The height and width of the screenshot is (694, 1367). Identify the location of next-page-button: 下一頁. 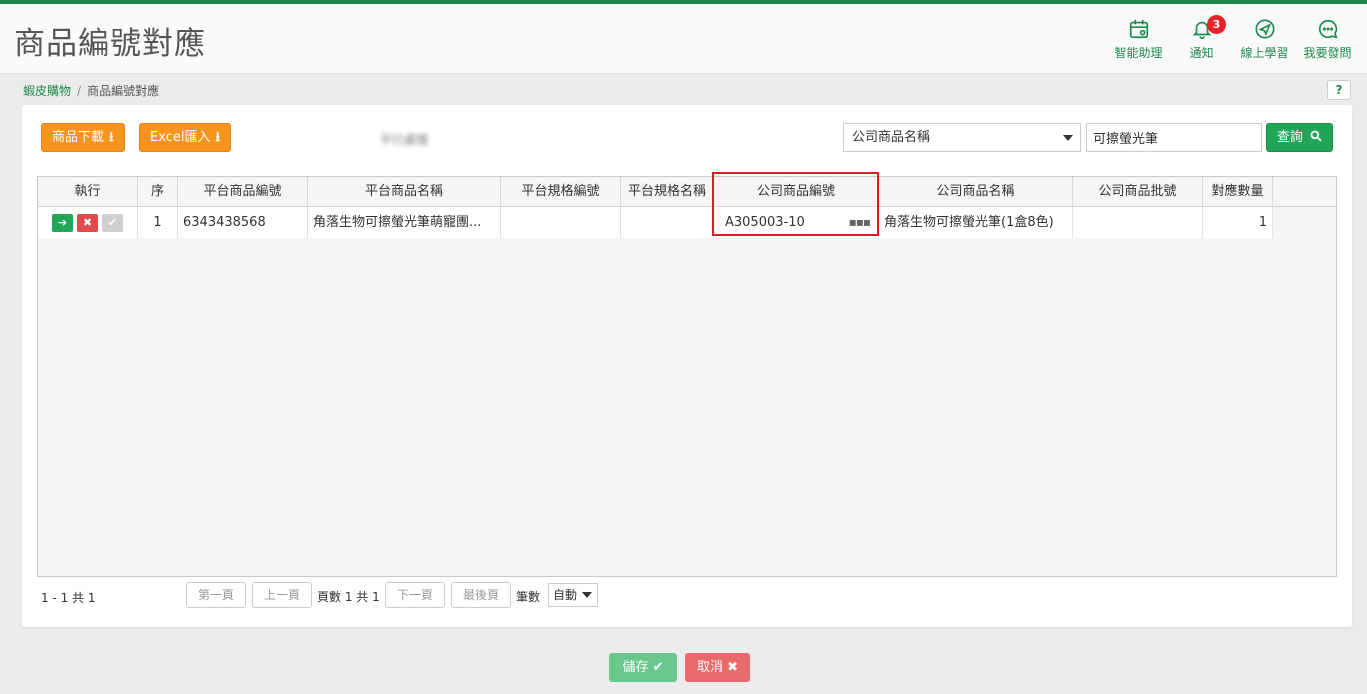
(415, 595).